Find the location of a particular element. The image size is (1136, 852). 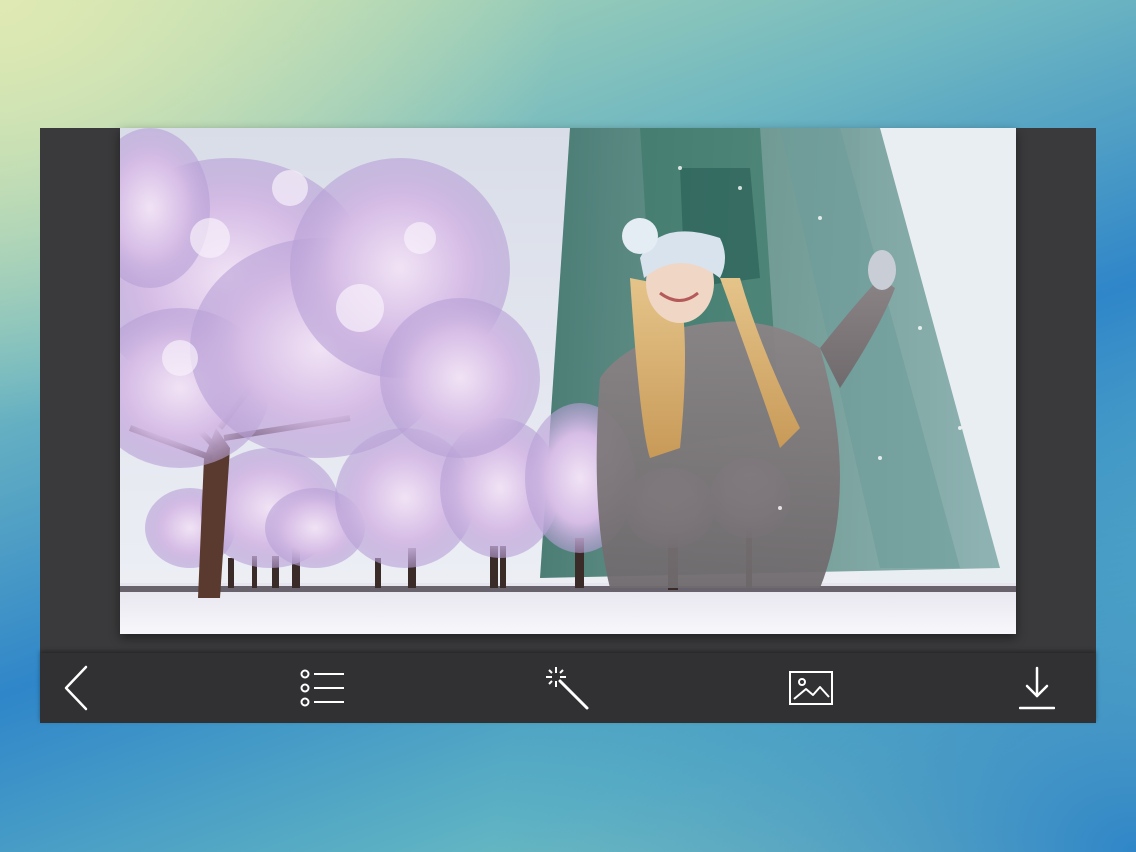

bottom-toolbar is located at coordinates (568, 688).